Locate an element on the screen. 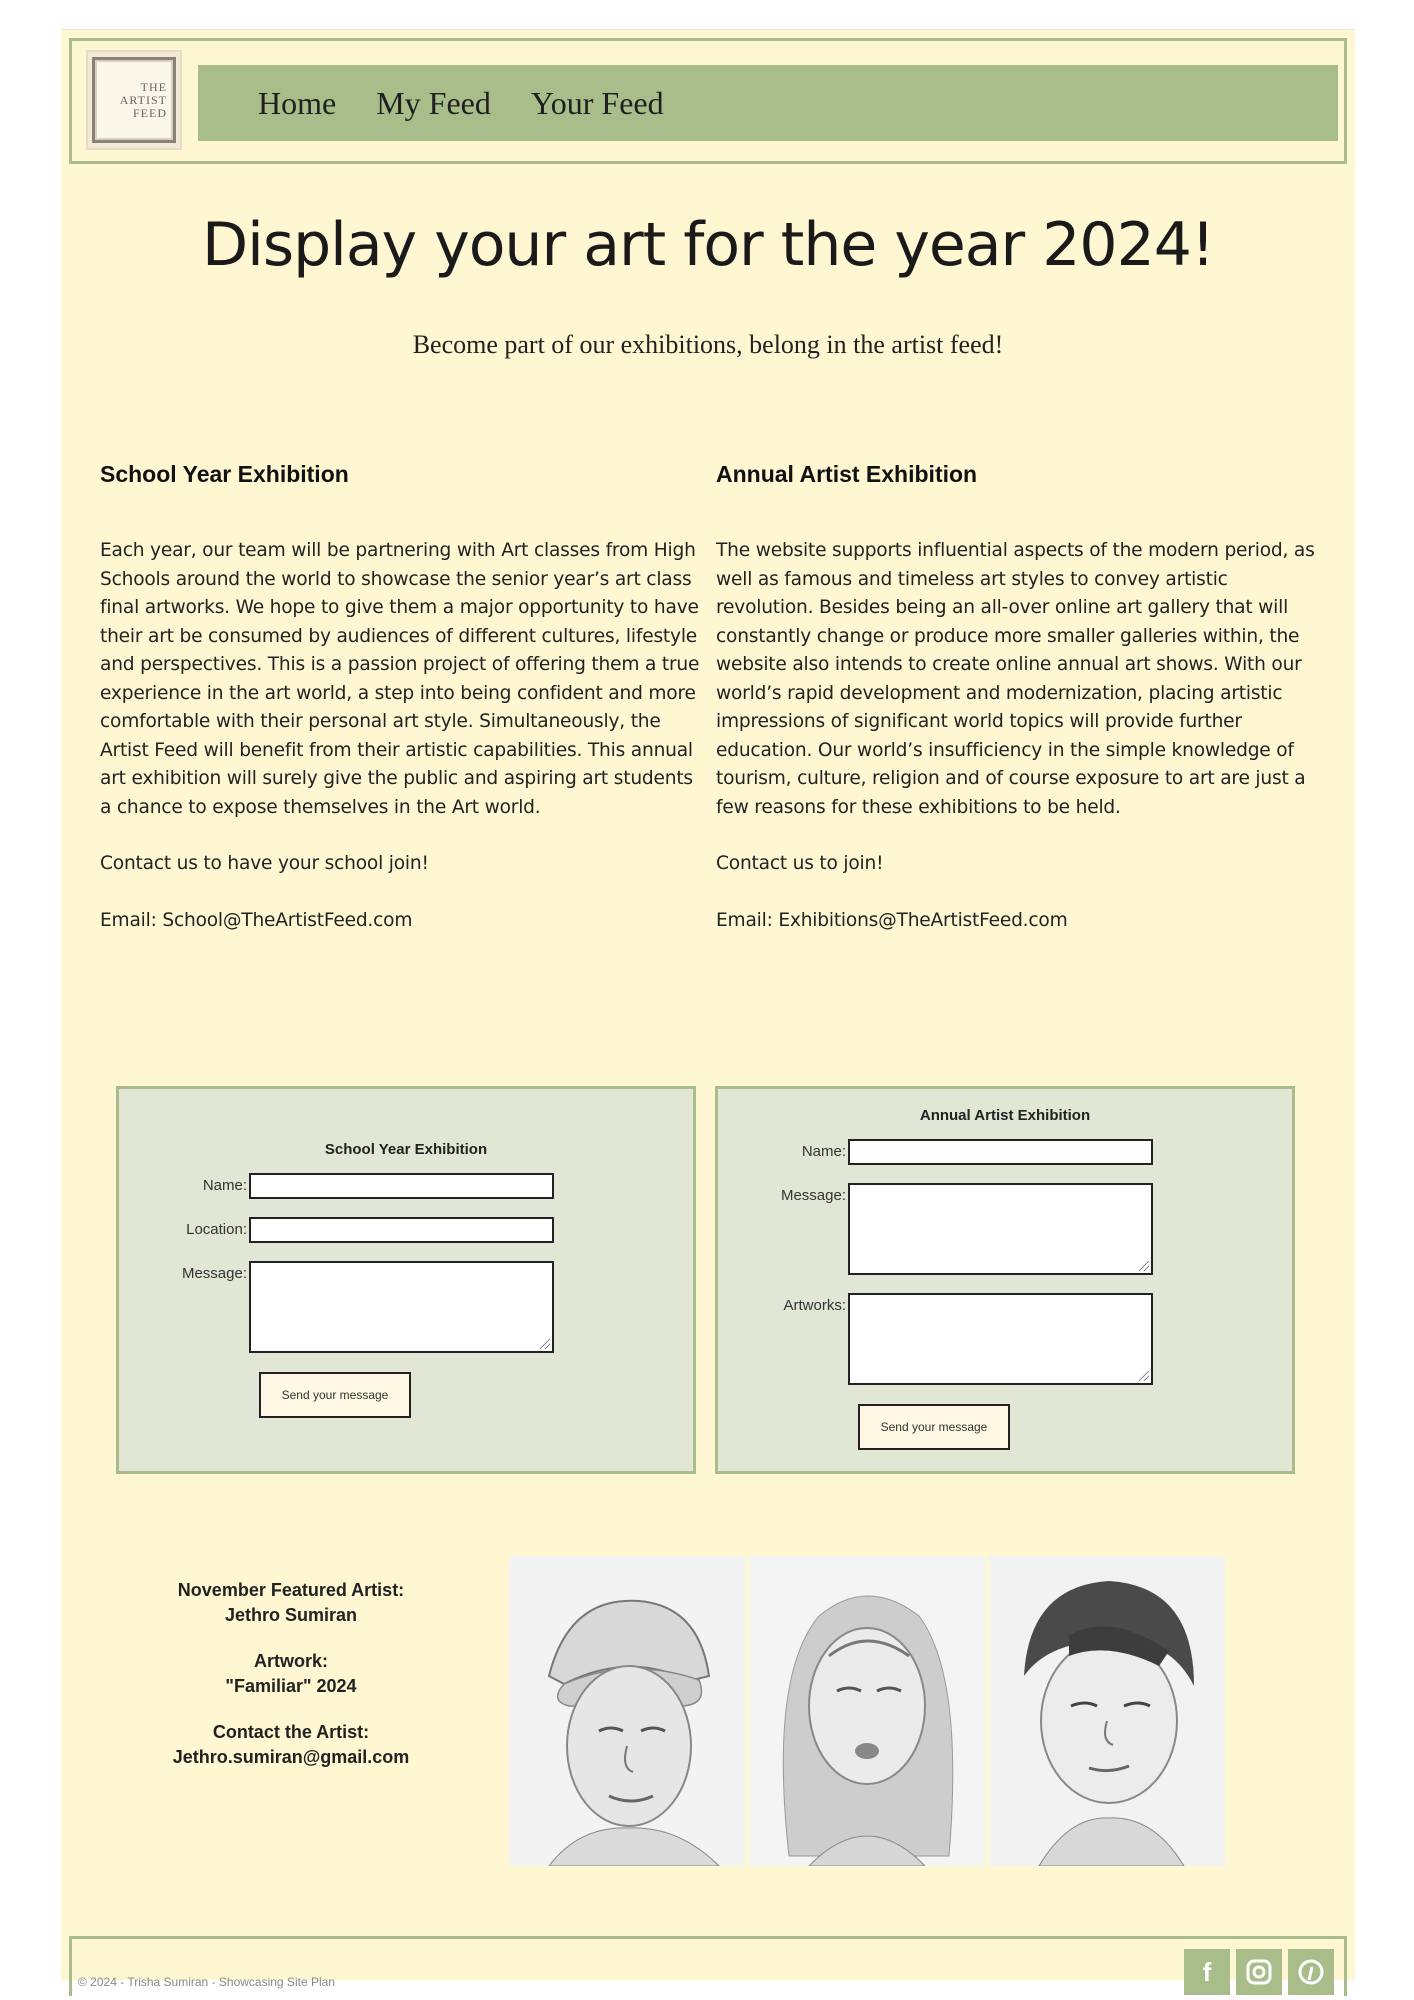 The width and height of the screenshot is (1414, 2000). annual-artworks-label: Artworks: is located at coordinates (814, 1305).